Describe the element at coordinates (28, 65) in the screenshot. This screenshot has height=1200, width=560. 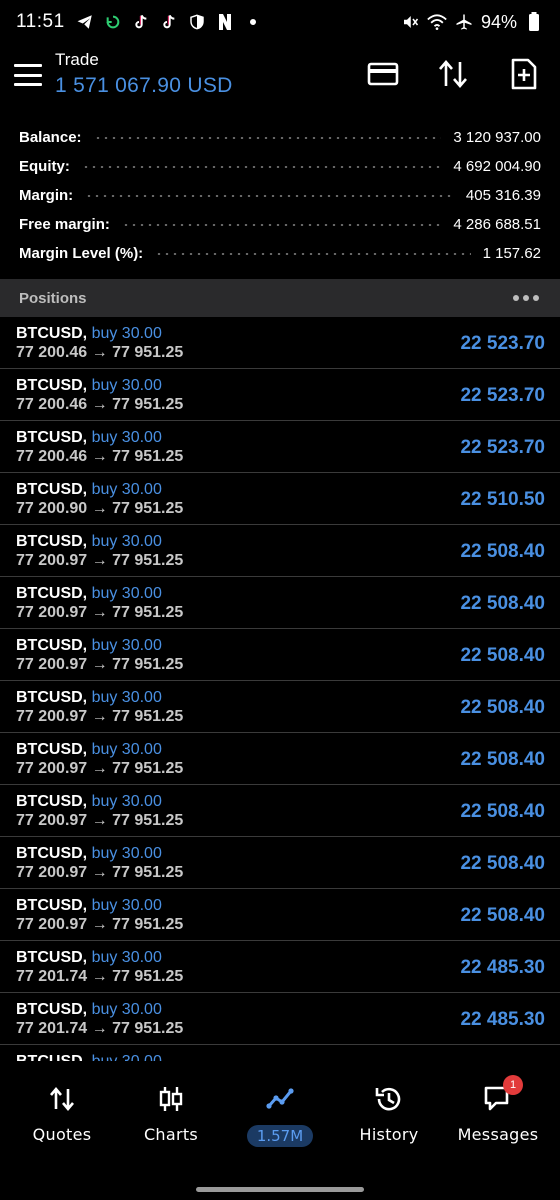
I see `menu-icon` at that location.